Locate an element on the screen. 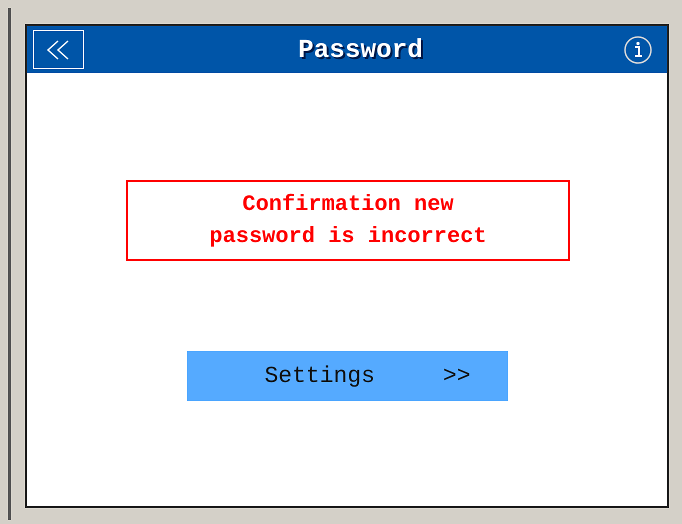 Image resolution: width=682 pixels, height=524 pixels. info-button is located at coordinates (637, 49).